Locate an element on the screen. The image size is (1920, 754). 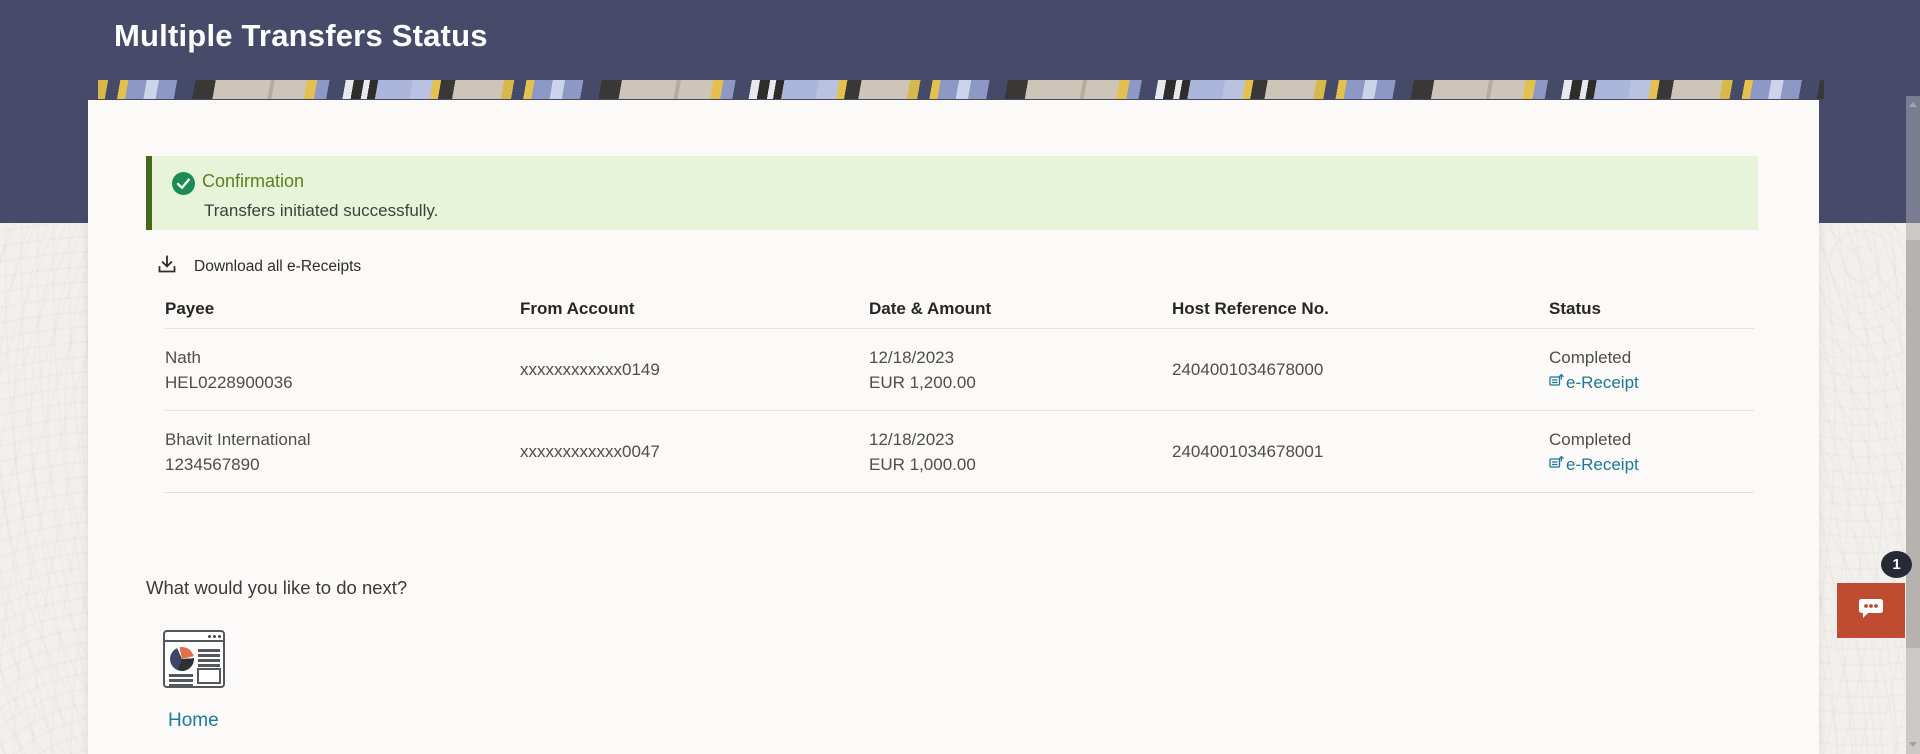
transfer-amount: EUR 1,200.00 is located at coordinates (922, 382).